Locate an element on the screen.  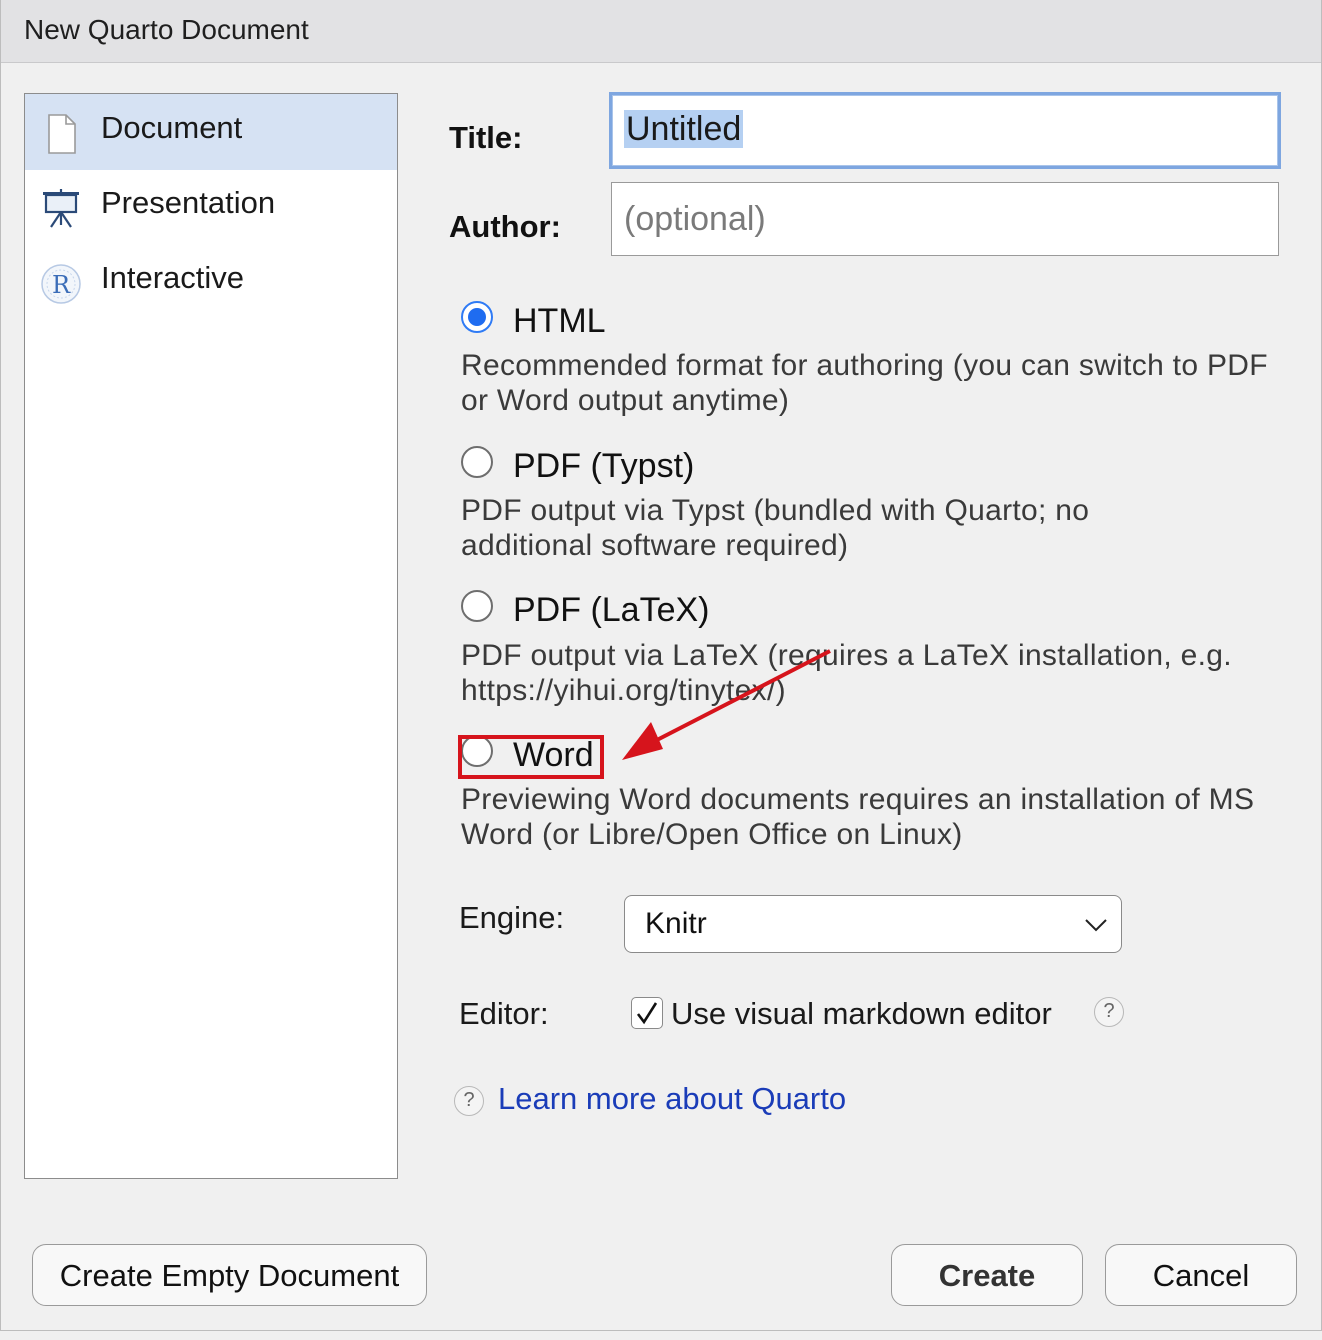
html-option-label: HTML is located at coordinates (559, 321).